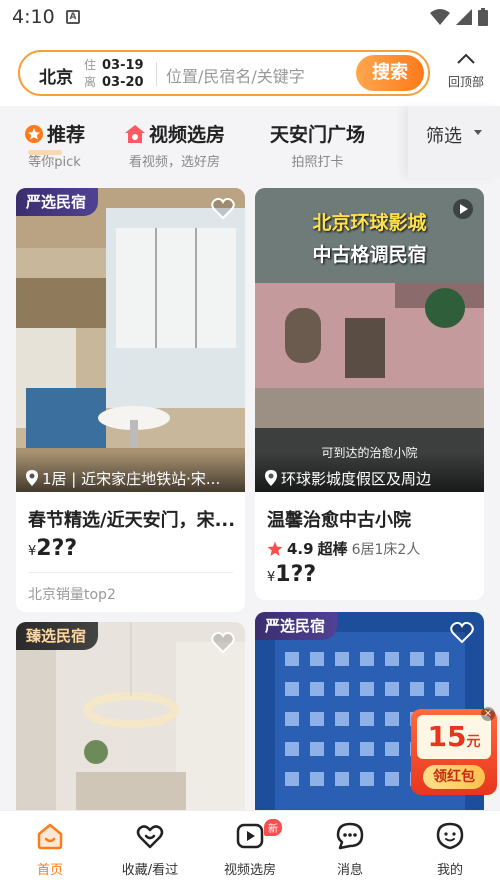 This screenshot has height=888, width=500. Describe the element at coordinates (135, 133) in the screenshot. I see `house-icon` at that location.